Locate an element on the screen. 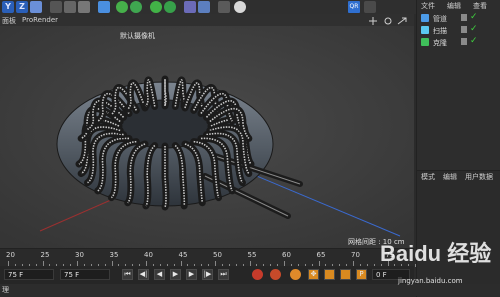  am-menu-edit: 编辑 is located at coordinates (450, 177).